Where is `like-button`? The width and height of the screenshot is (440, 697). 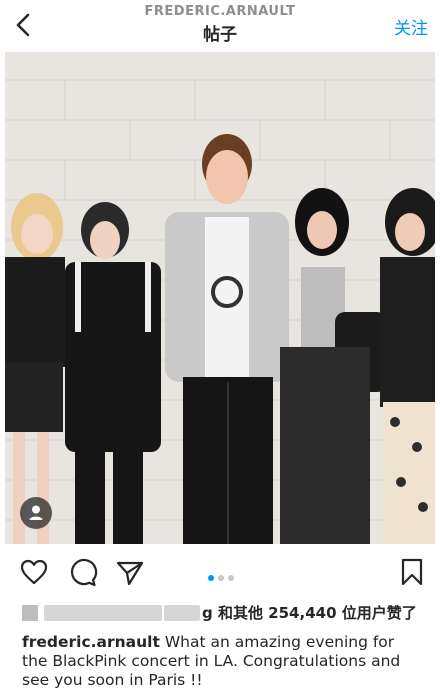 like-button is located at coordinates (34, 572).